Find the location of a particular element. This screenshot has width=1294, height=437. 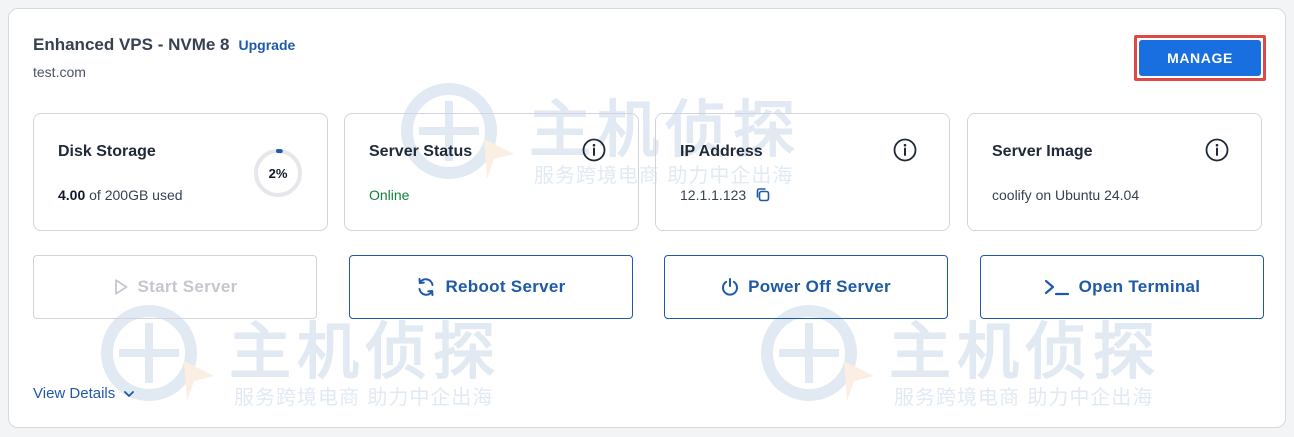

reboot-server-button: Reboot Server is located at coordinates (491, 287).